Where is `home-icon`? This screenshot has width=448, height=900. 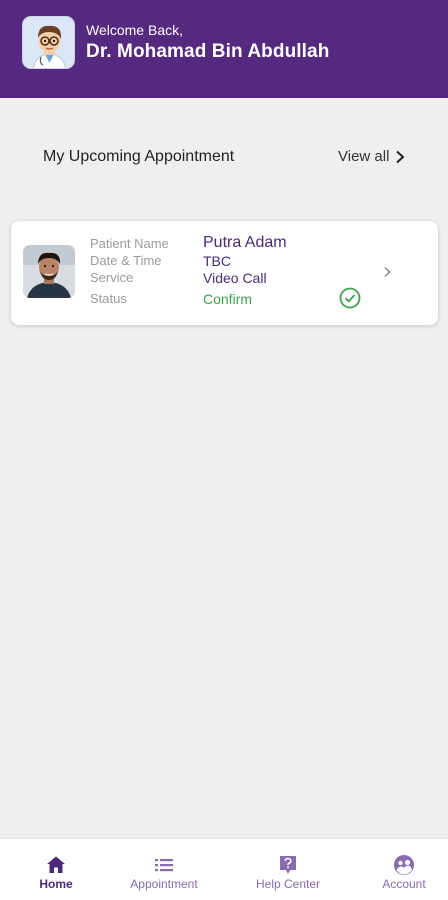 home-icon is located at coordinates (56, 864).